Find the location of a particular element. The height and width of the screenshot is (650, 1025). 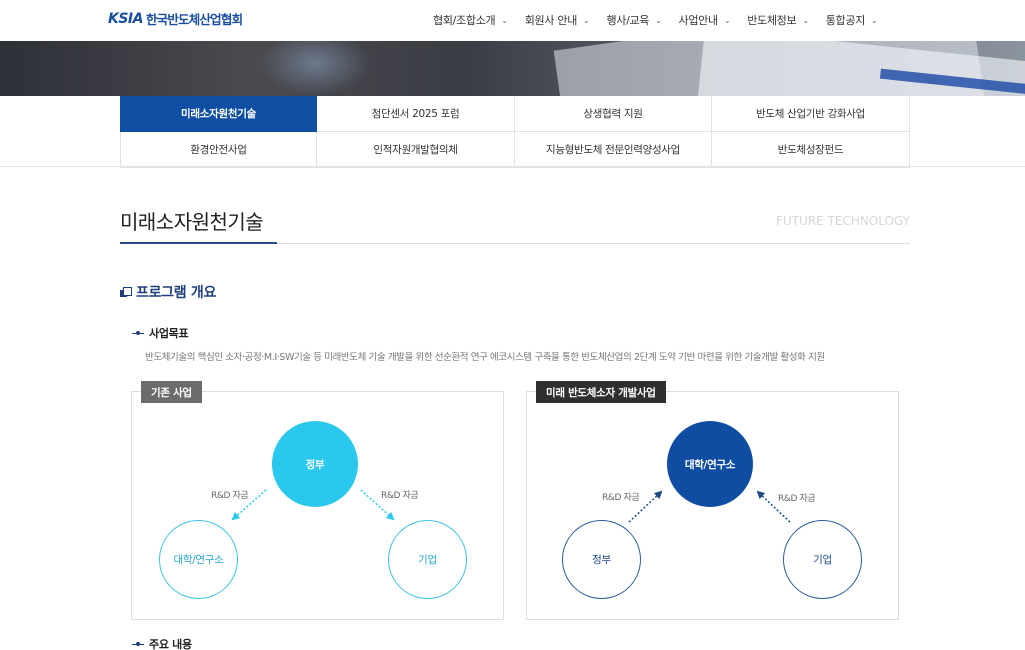

goal-heading-text: 사업목표 is located at coordinates (169, 333).